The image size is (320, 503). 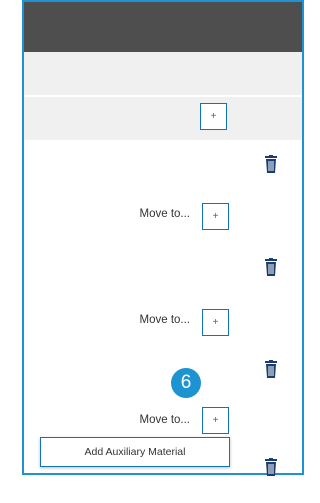 I want to click on menu-item-add-auxiliary-material: Add Auxiliary Material, so click(x=135, y=452).